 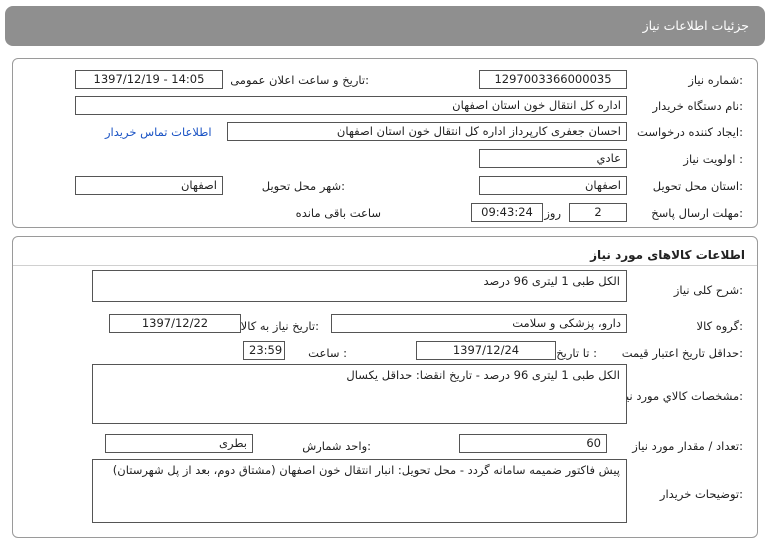 I want to click on spec-label: مشخصات کالاي مورد نیاز:, so click(x=679, y=396).